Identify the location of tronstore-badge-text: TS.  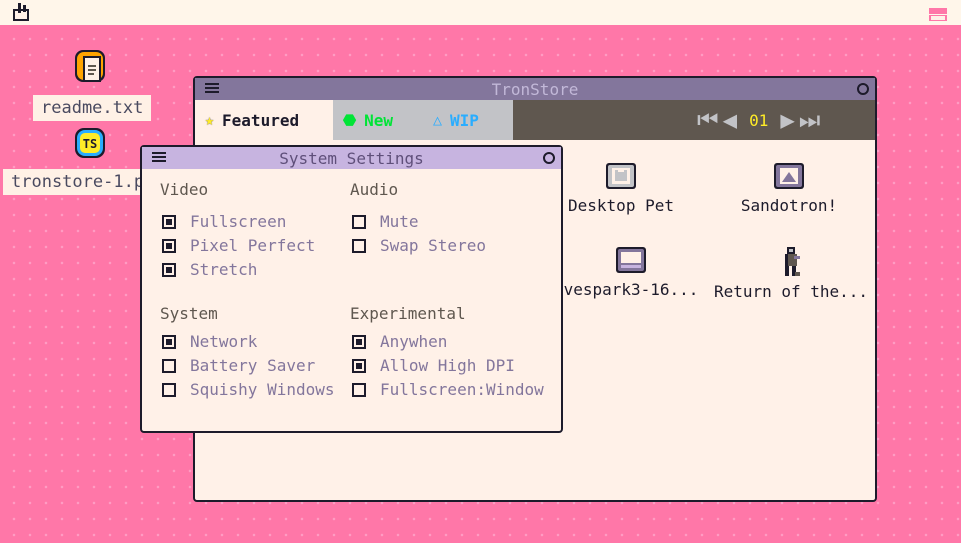
(90, 144).